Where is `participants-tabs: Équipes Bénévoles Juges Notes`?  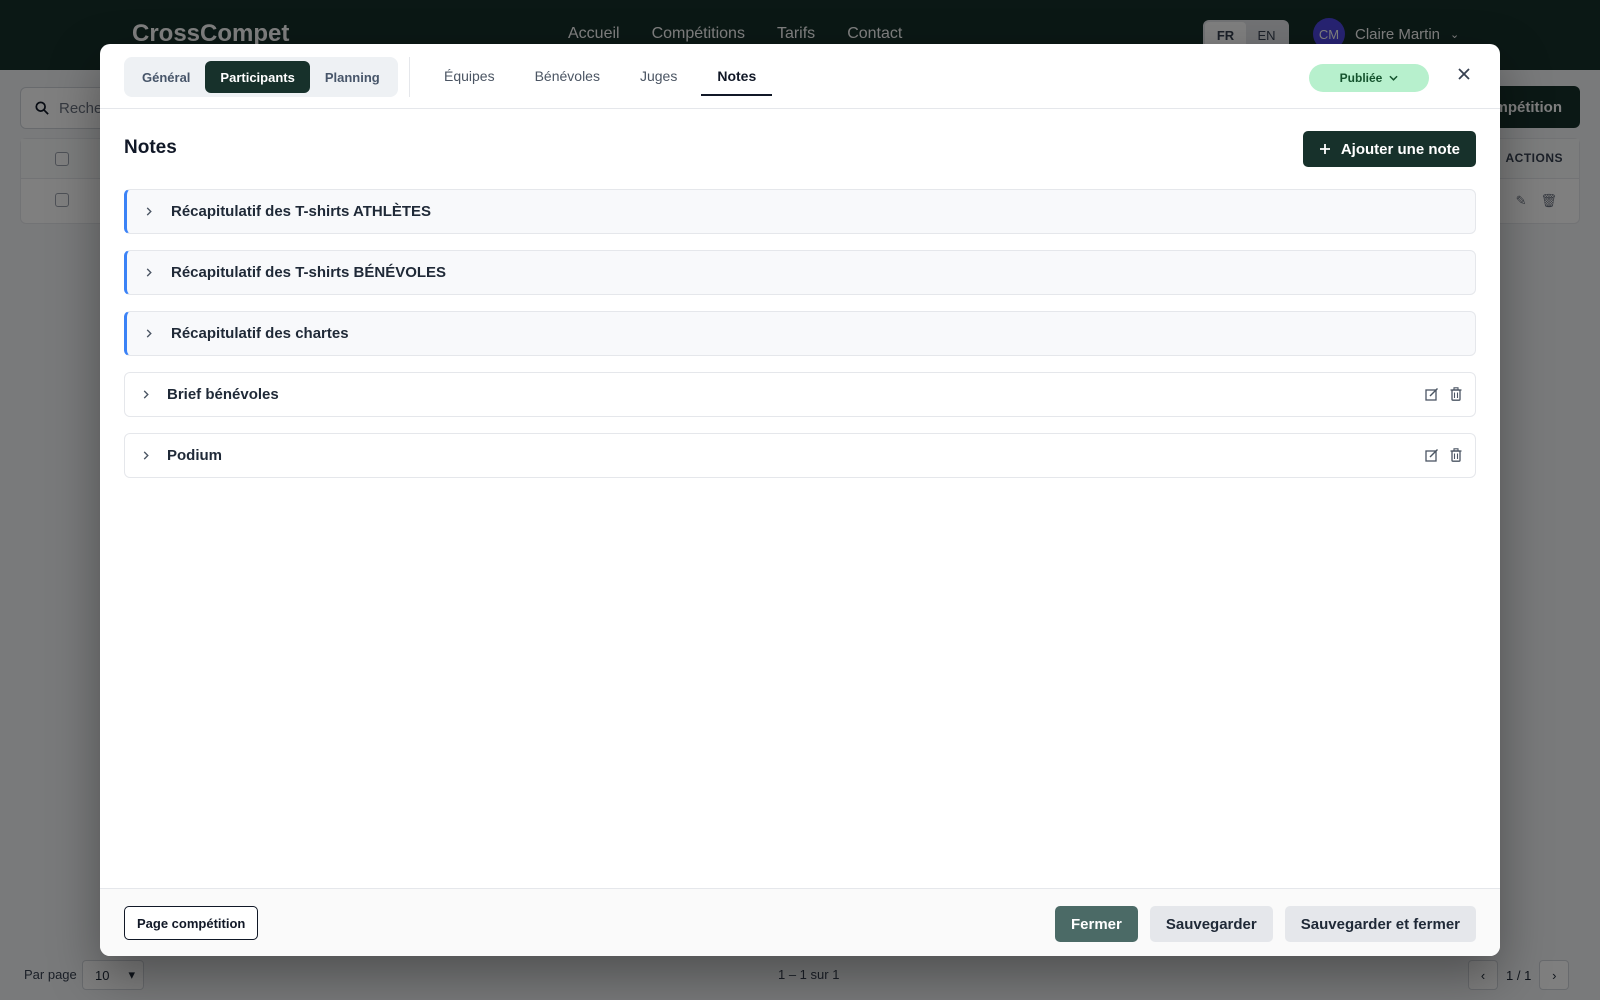
participants-tabs: Équipes Bénévoles Juges Notes is located at coordinates (604, 76).